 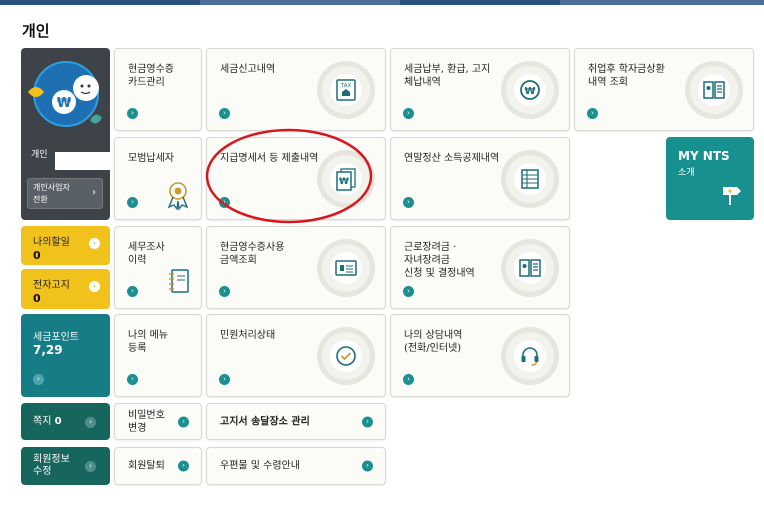 I want to click on top-nav-segment, so click(x=300, y=2).